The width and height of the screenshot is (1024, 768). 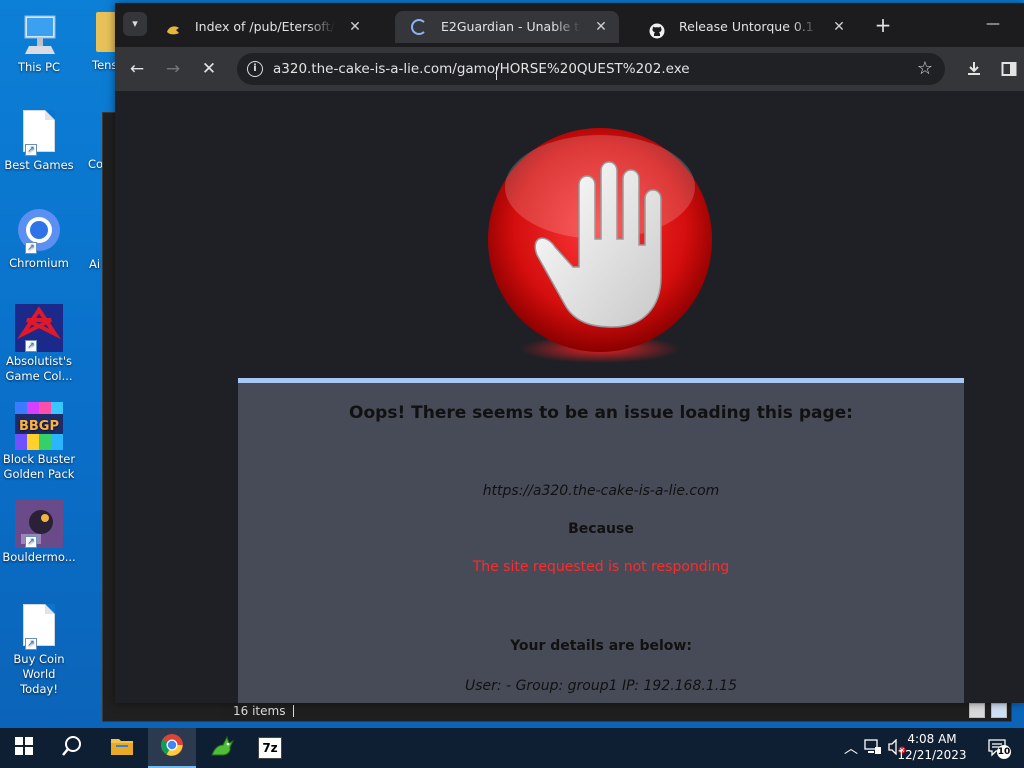 I want to click on tab-e2guardian: E2Guardian - Unable to load we ✕, so click(x=507, y=27).